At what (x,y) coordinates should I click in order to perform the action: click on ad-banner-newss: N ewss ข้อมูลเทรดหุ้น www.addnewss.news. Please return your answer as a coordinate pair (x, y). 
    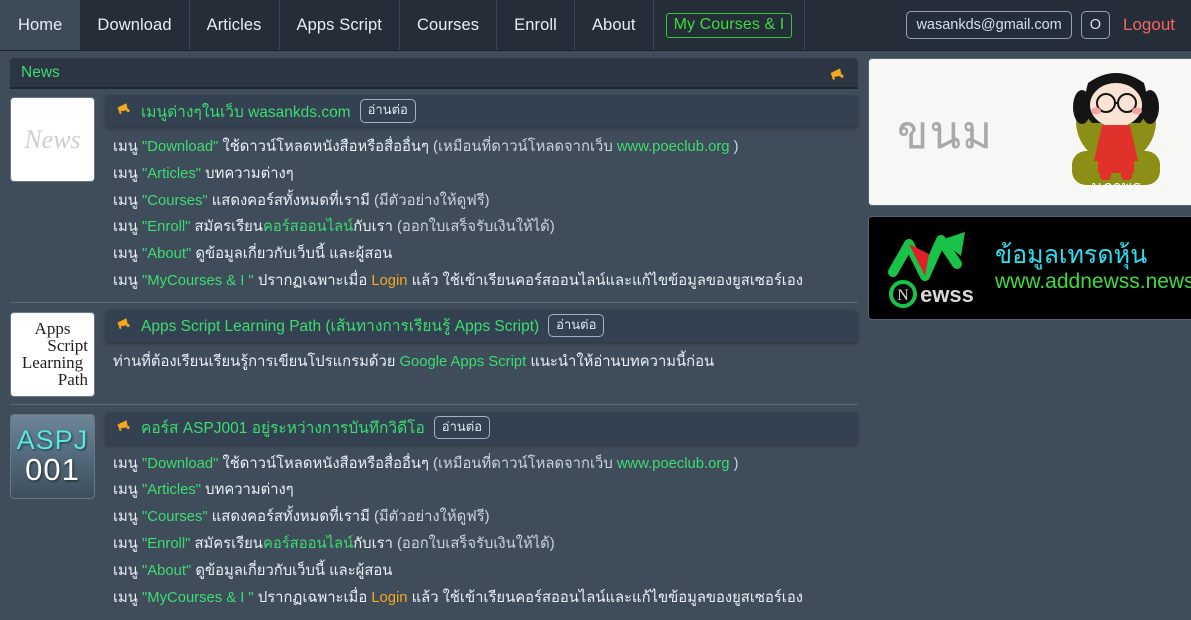
    Looking at the image, I should click on (1029, 268).